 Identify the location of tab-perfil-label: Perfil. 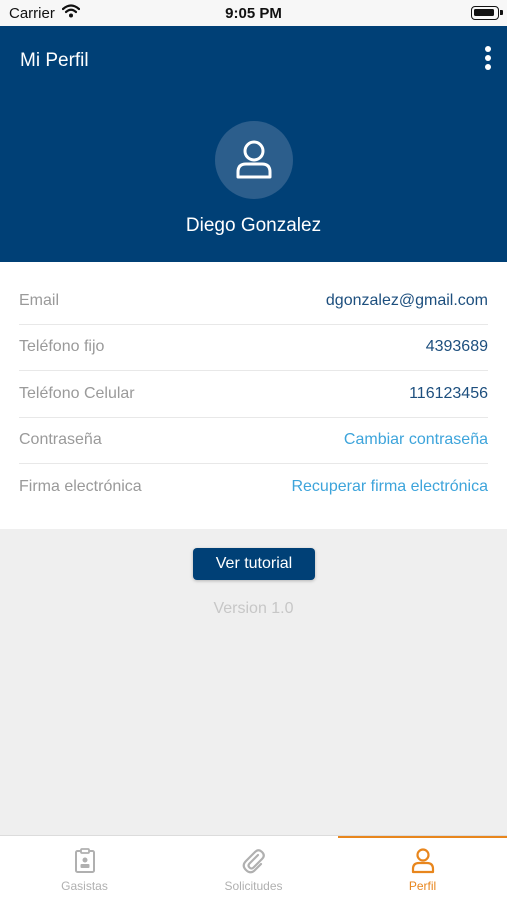
(422, 886).